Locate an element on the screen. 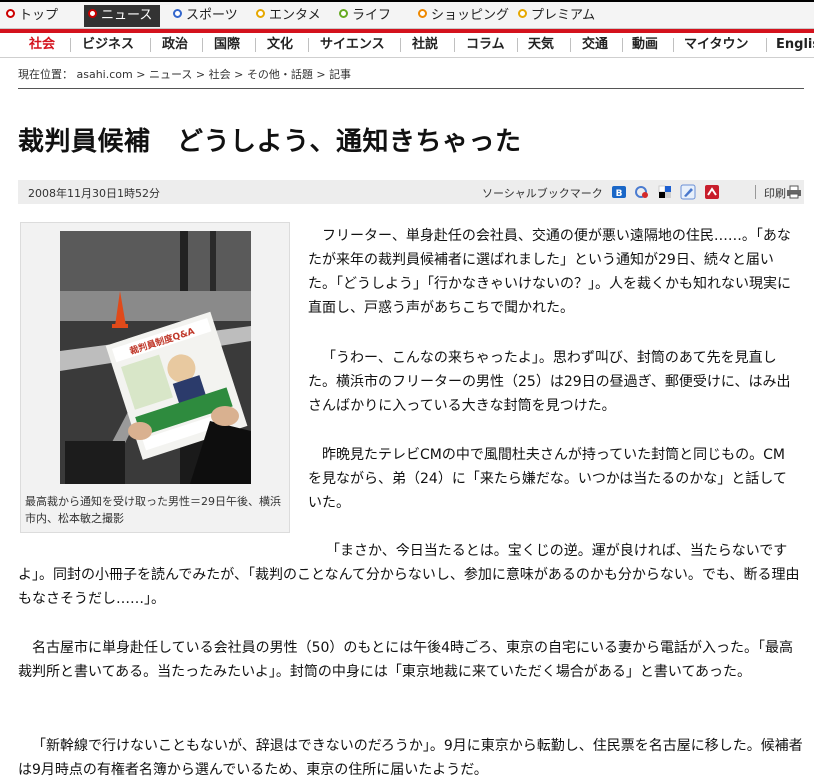 This screenshot has width=814, height=782. tab-premium: プレミアム is located at coordinates (556, 16).